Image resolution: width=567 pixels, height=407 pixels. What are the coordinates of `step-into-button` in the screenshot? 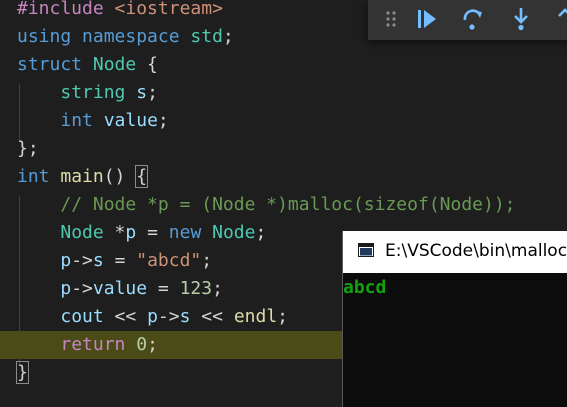 It's located at (521, 19).